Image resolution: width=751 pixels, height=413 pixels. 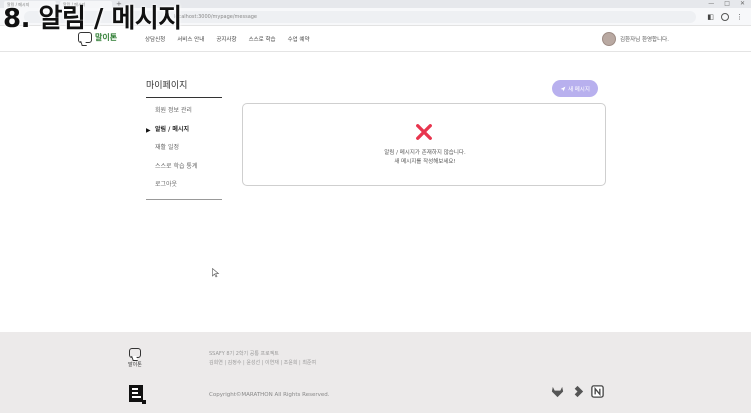 I want to click on nav-notice: 공지사항, so click(x=226, y=39).